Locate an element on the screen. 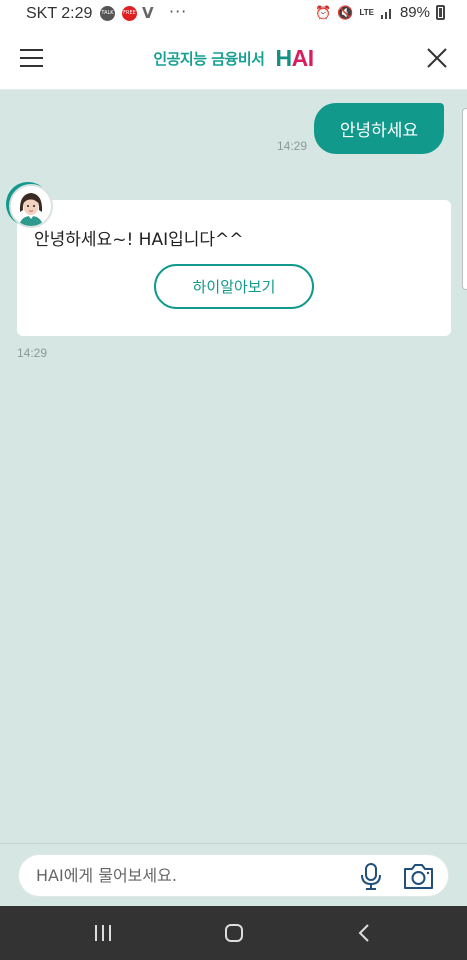 The image size is (467, 960). assistant-avatar-icon is located at coordinates (31, 206).